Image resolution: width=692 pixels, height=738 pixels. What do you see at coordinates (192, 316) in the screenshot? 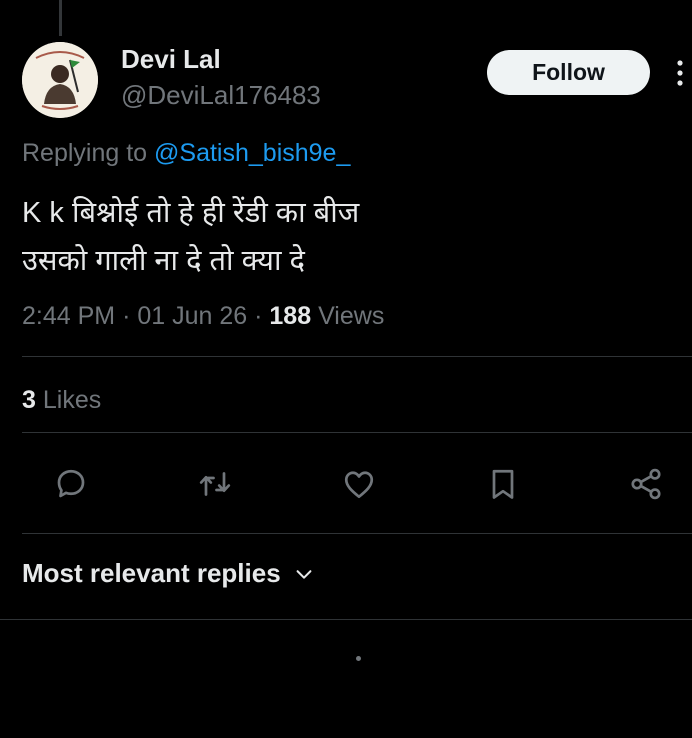
I see `tweet-date: 01 Jun 26` at bounding box center [192, 316].